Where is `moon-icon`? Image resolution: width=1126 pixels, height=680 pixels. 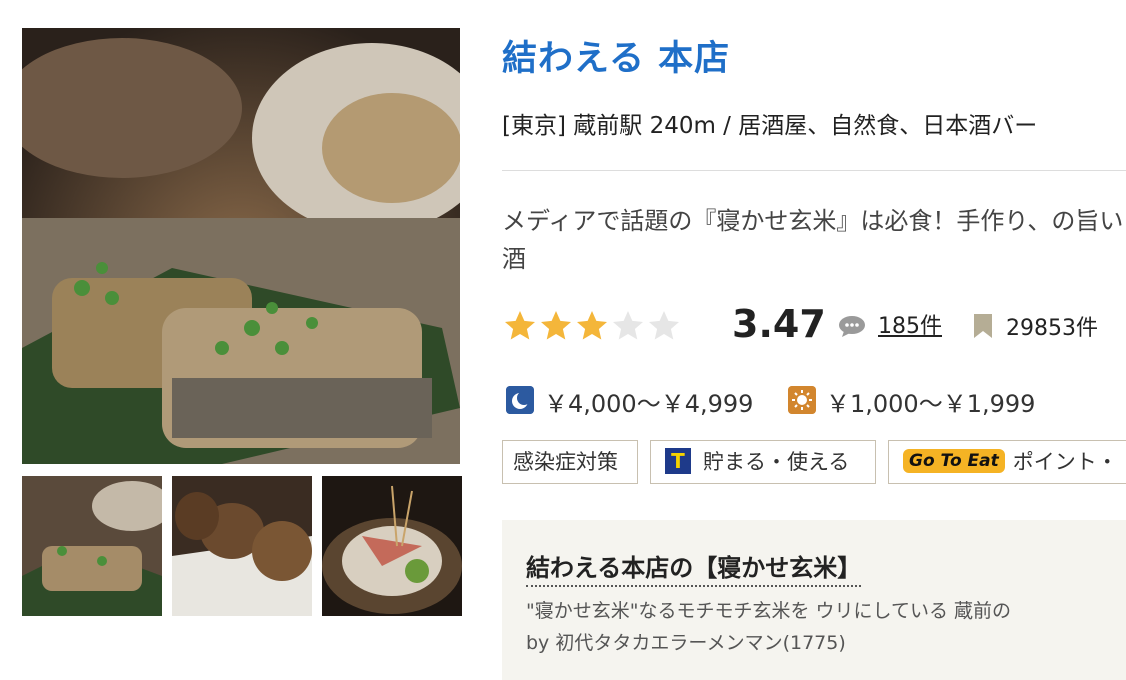
moon-icon is located at coordinates (520, 400).